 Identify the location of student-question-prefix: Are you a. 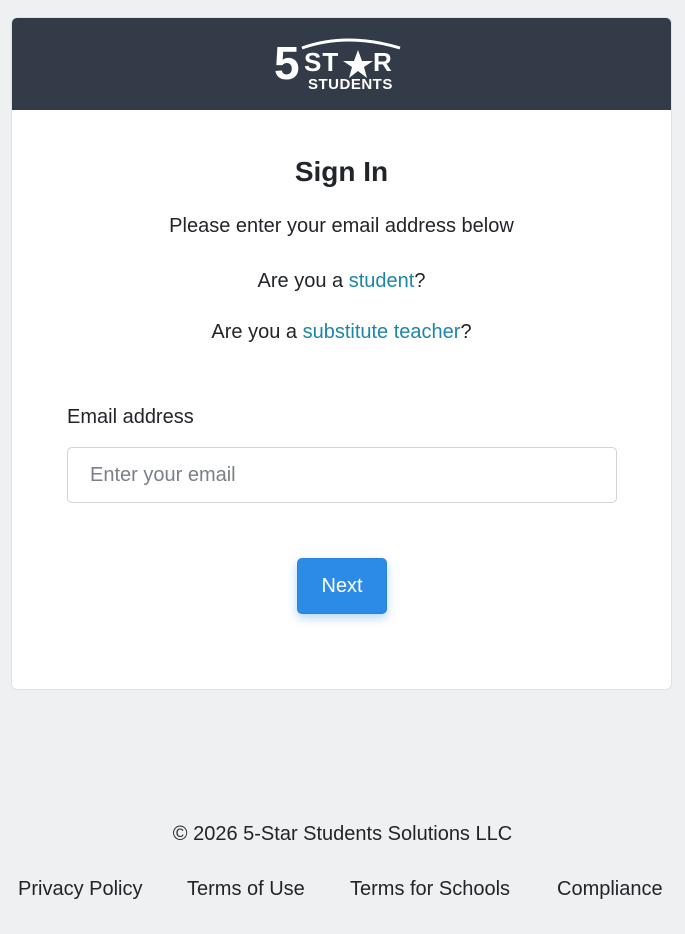
(303, 281).